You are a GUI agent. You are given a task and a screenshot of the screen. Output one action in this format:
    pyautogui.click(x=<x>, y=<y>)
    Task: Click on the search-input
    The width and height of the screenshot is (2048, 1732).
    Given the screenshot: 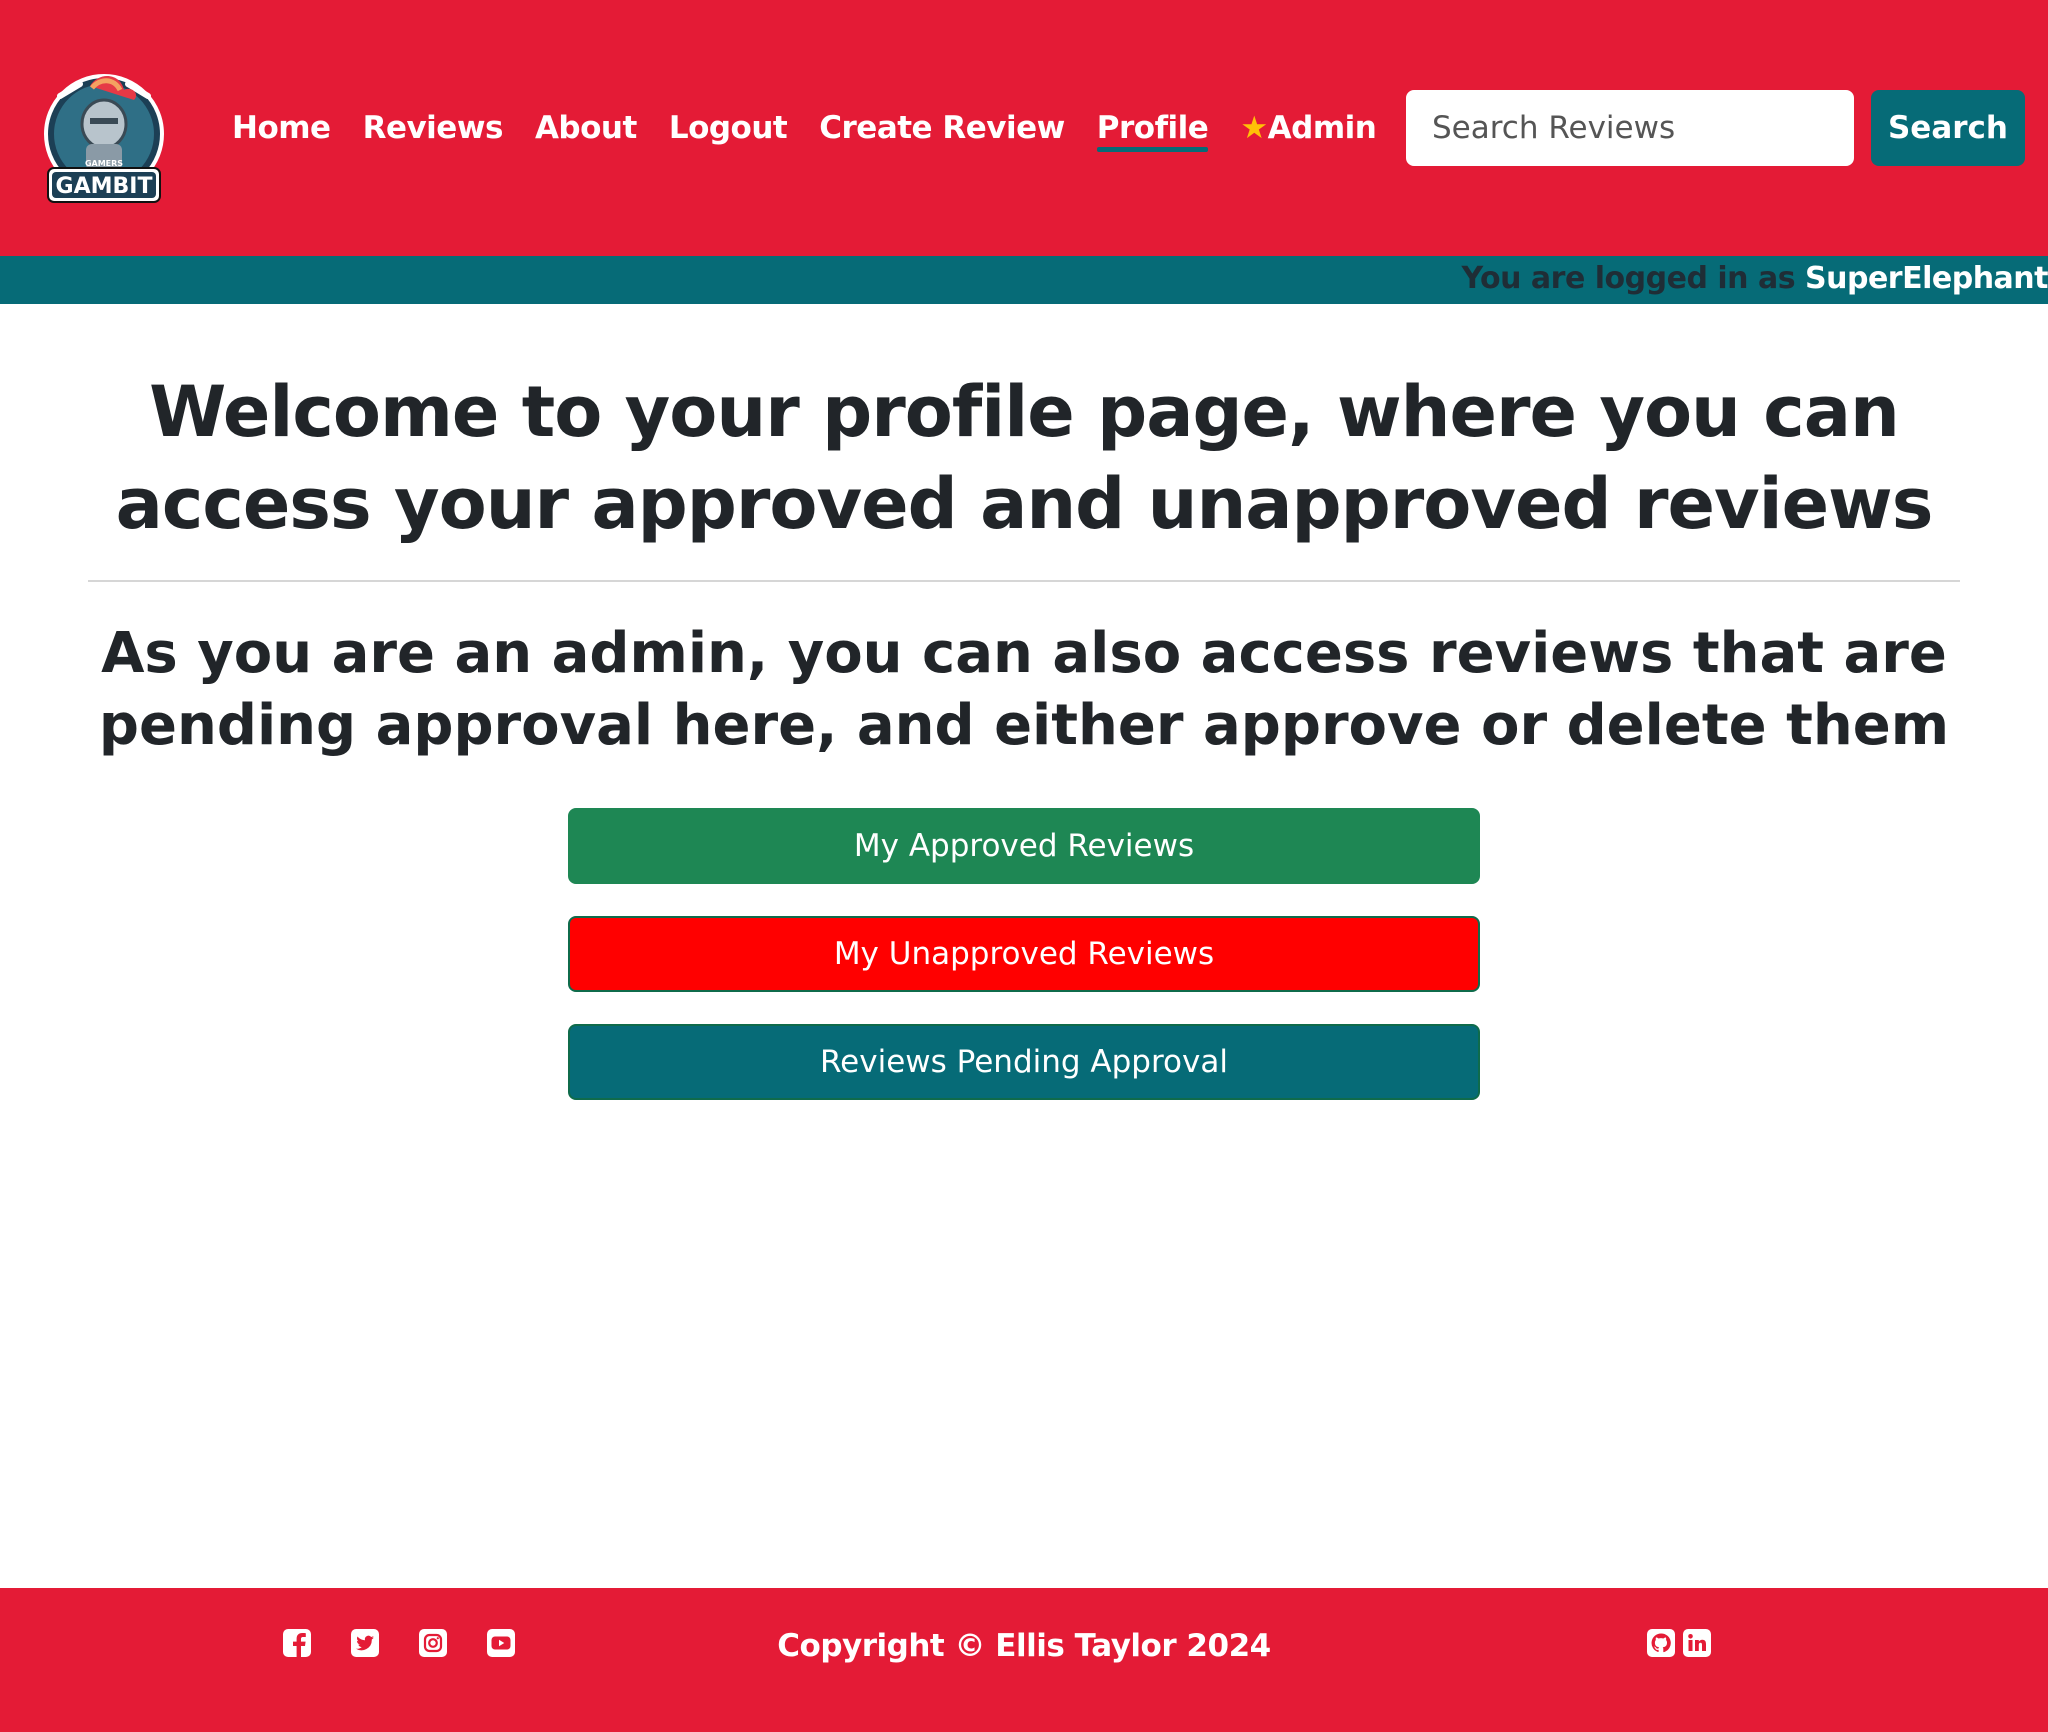 What is the action you would take?
    pyautogui.click(x=1630, y=128)
    